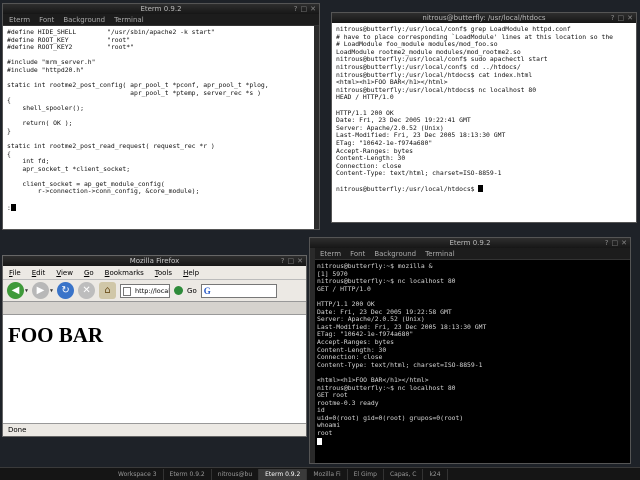 This screenshot has height=480, width=640. What do you see at coordinates (124, 272) in the screenshot?
I see `menu-bookmarks: Bookmarks` at bounding box center [124, 272].